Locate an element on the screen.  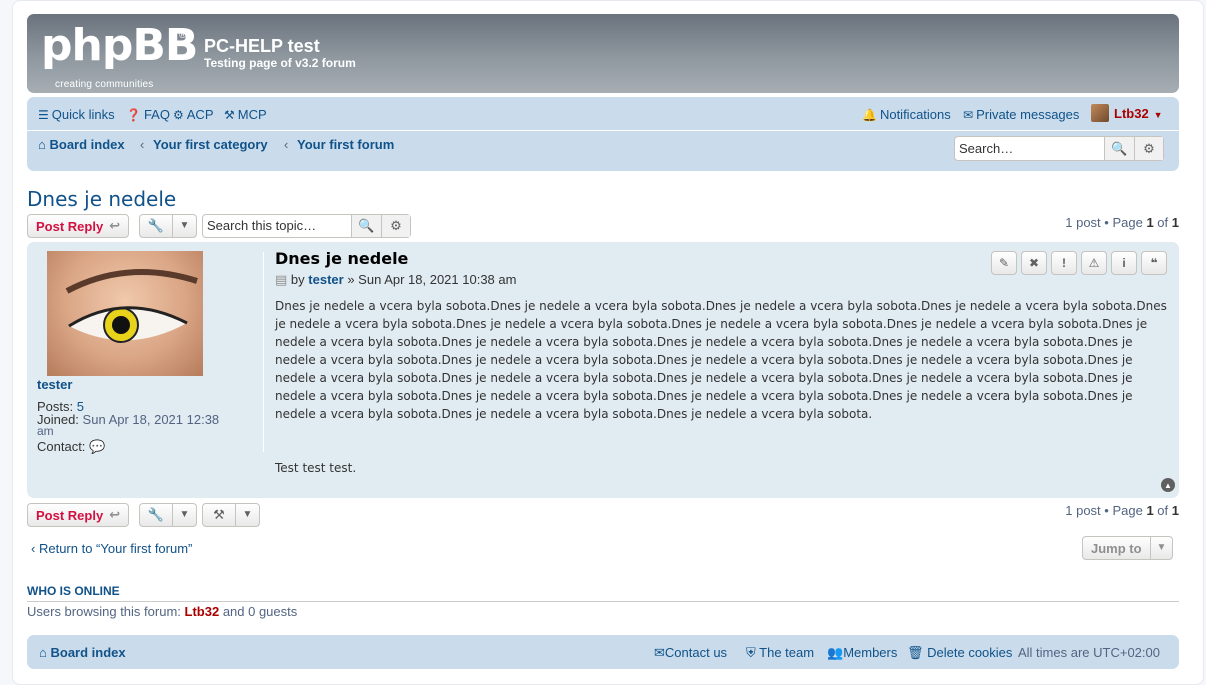
jump-to-dropdown: Jump to ▼ is located at coordinates (1127, 548).